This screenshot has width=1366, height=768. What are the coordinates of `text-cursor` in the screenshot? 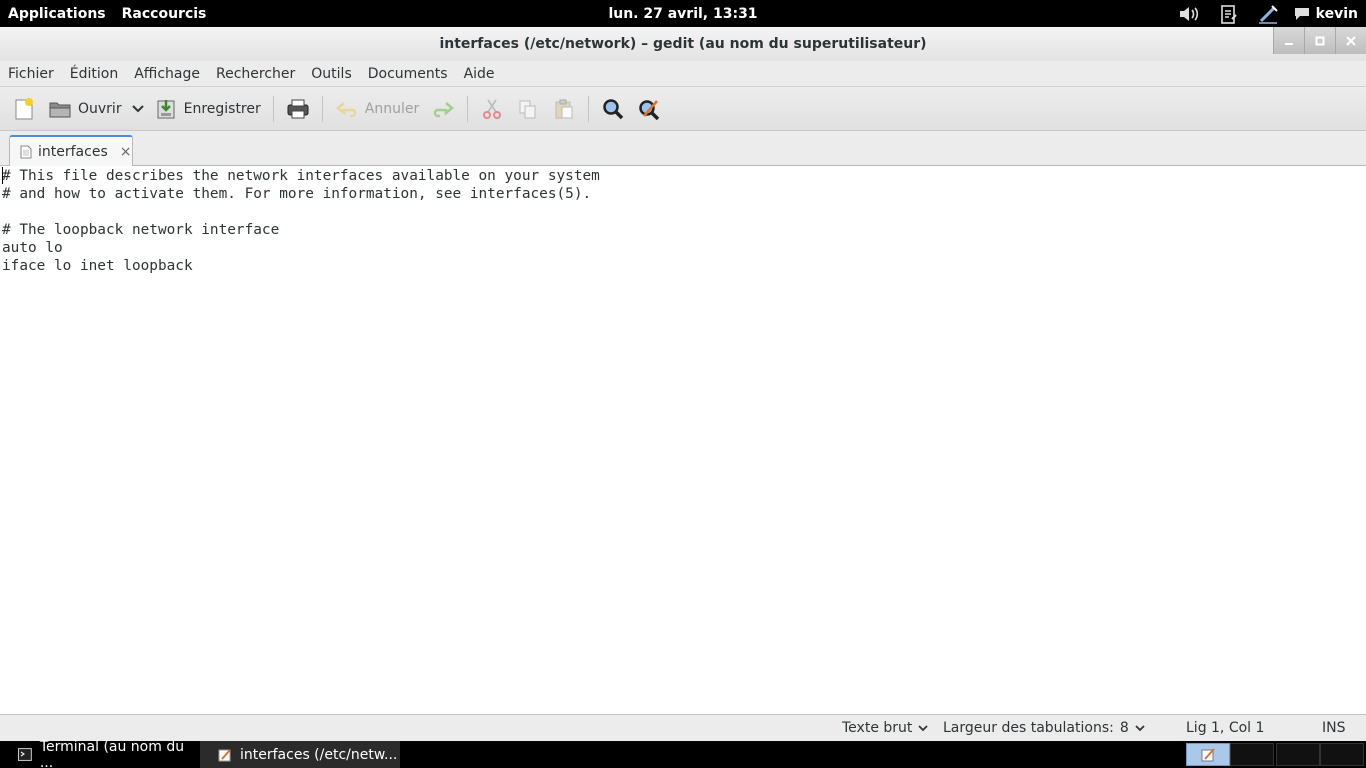 It's located at (2, 175).